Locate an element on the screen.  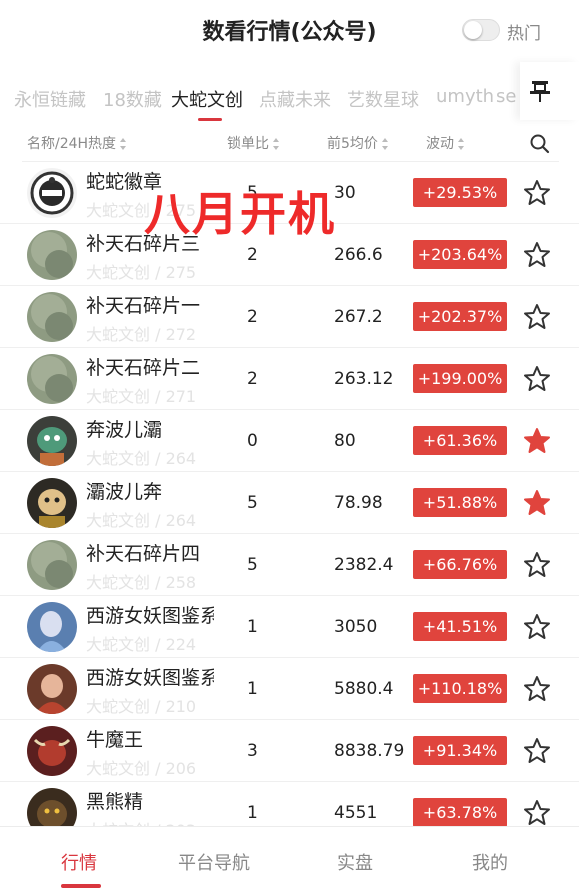
item-change-badge: +61.36% is located at coordinates (460, 440).